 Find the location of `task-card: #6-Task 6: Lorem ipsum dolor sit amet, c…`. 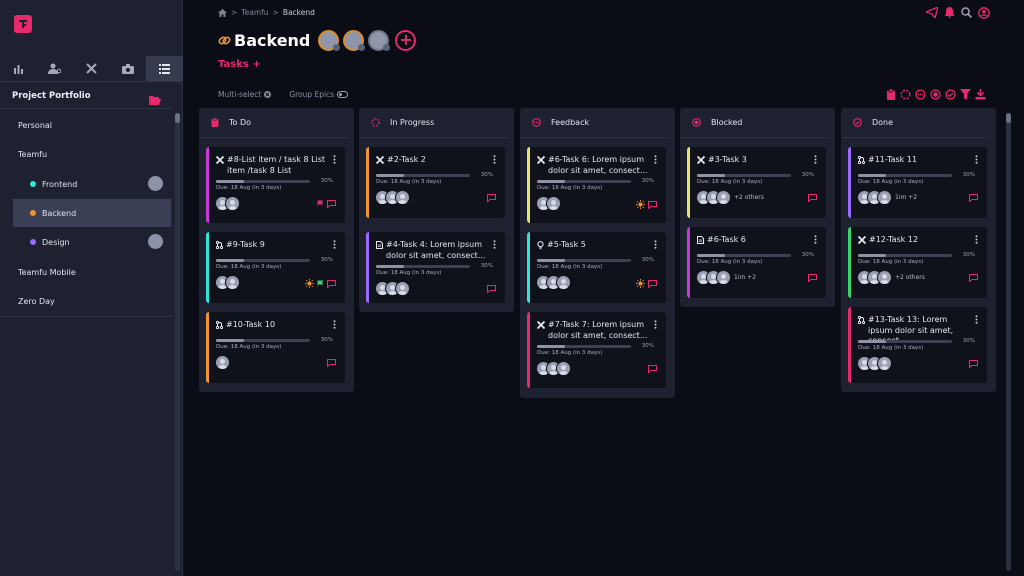

task-card: #6-Task 6: Lorem ipsum dolor sit amet, c… is located at coordinates (596, 185).